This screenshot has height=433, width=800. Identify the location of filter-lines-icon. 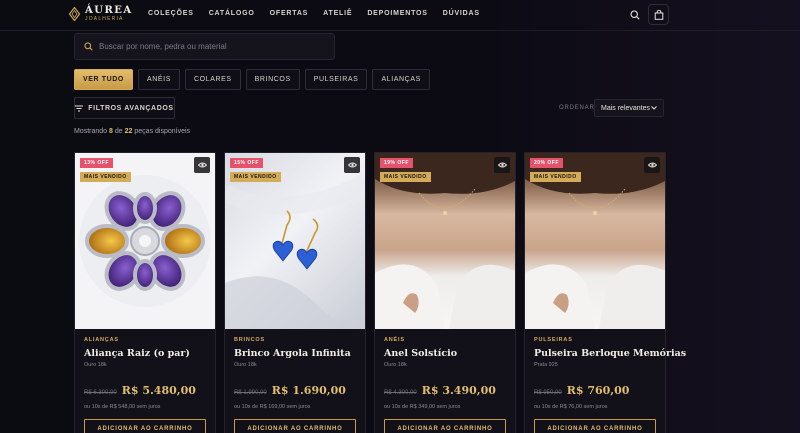
(79, 108).